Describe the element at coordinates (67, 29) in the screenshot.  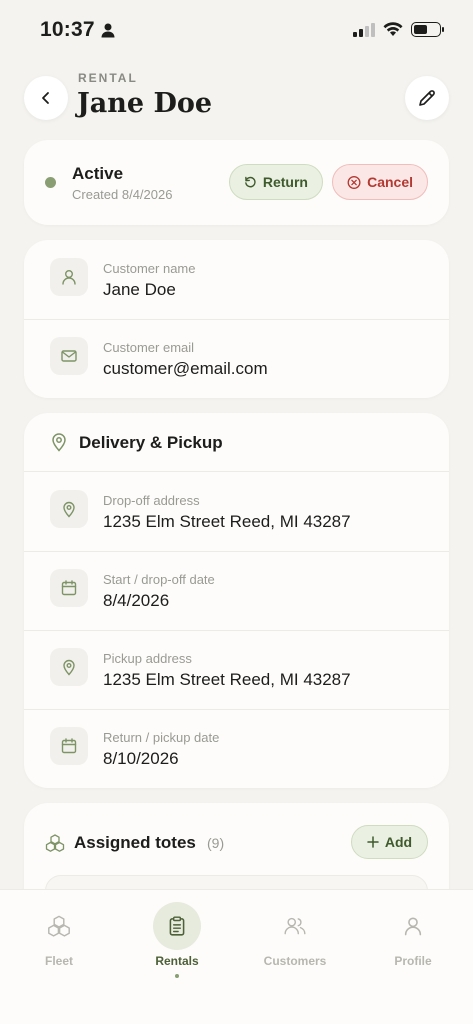
I see `clock-text: 10:37` at that location.